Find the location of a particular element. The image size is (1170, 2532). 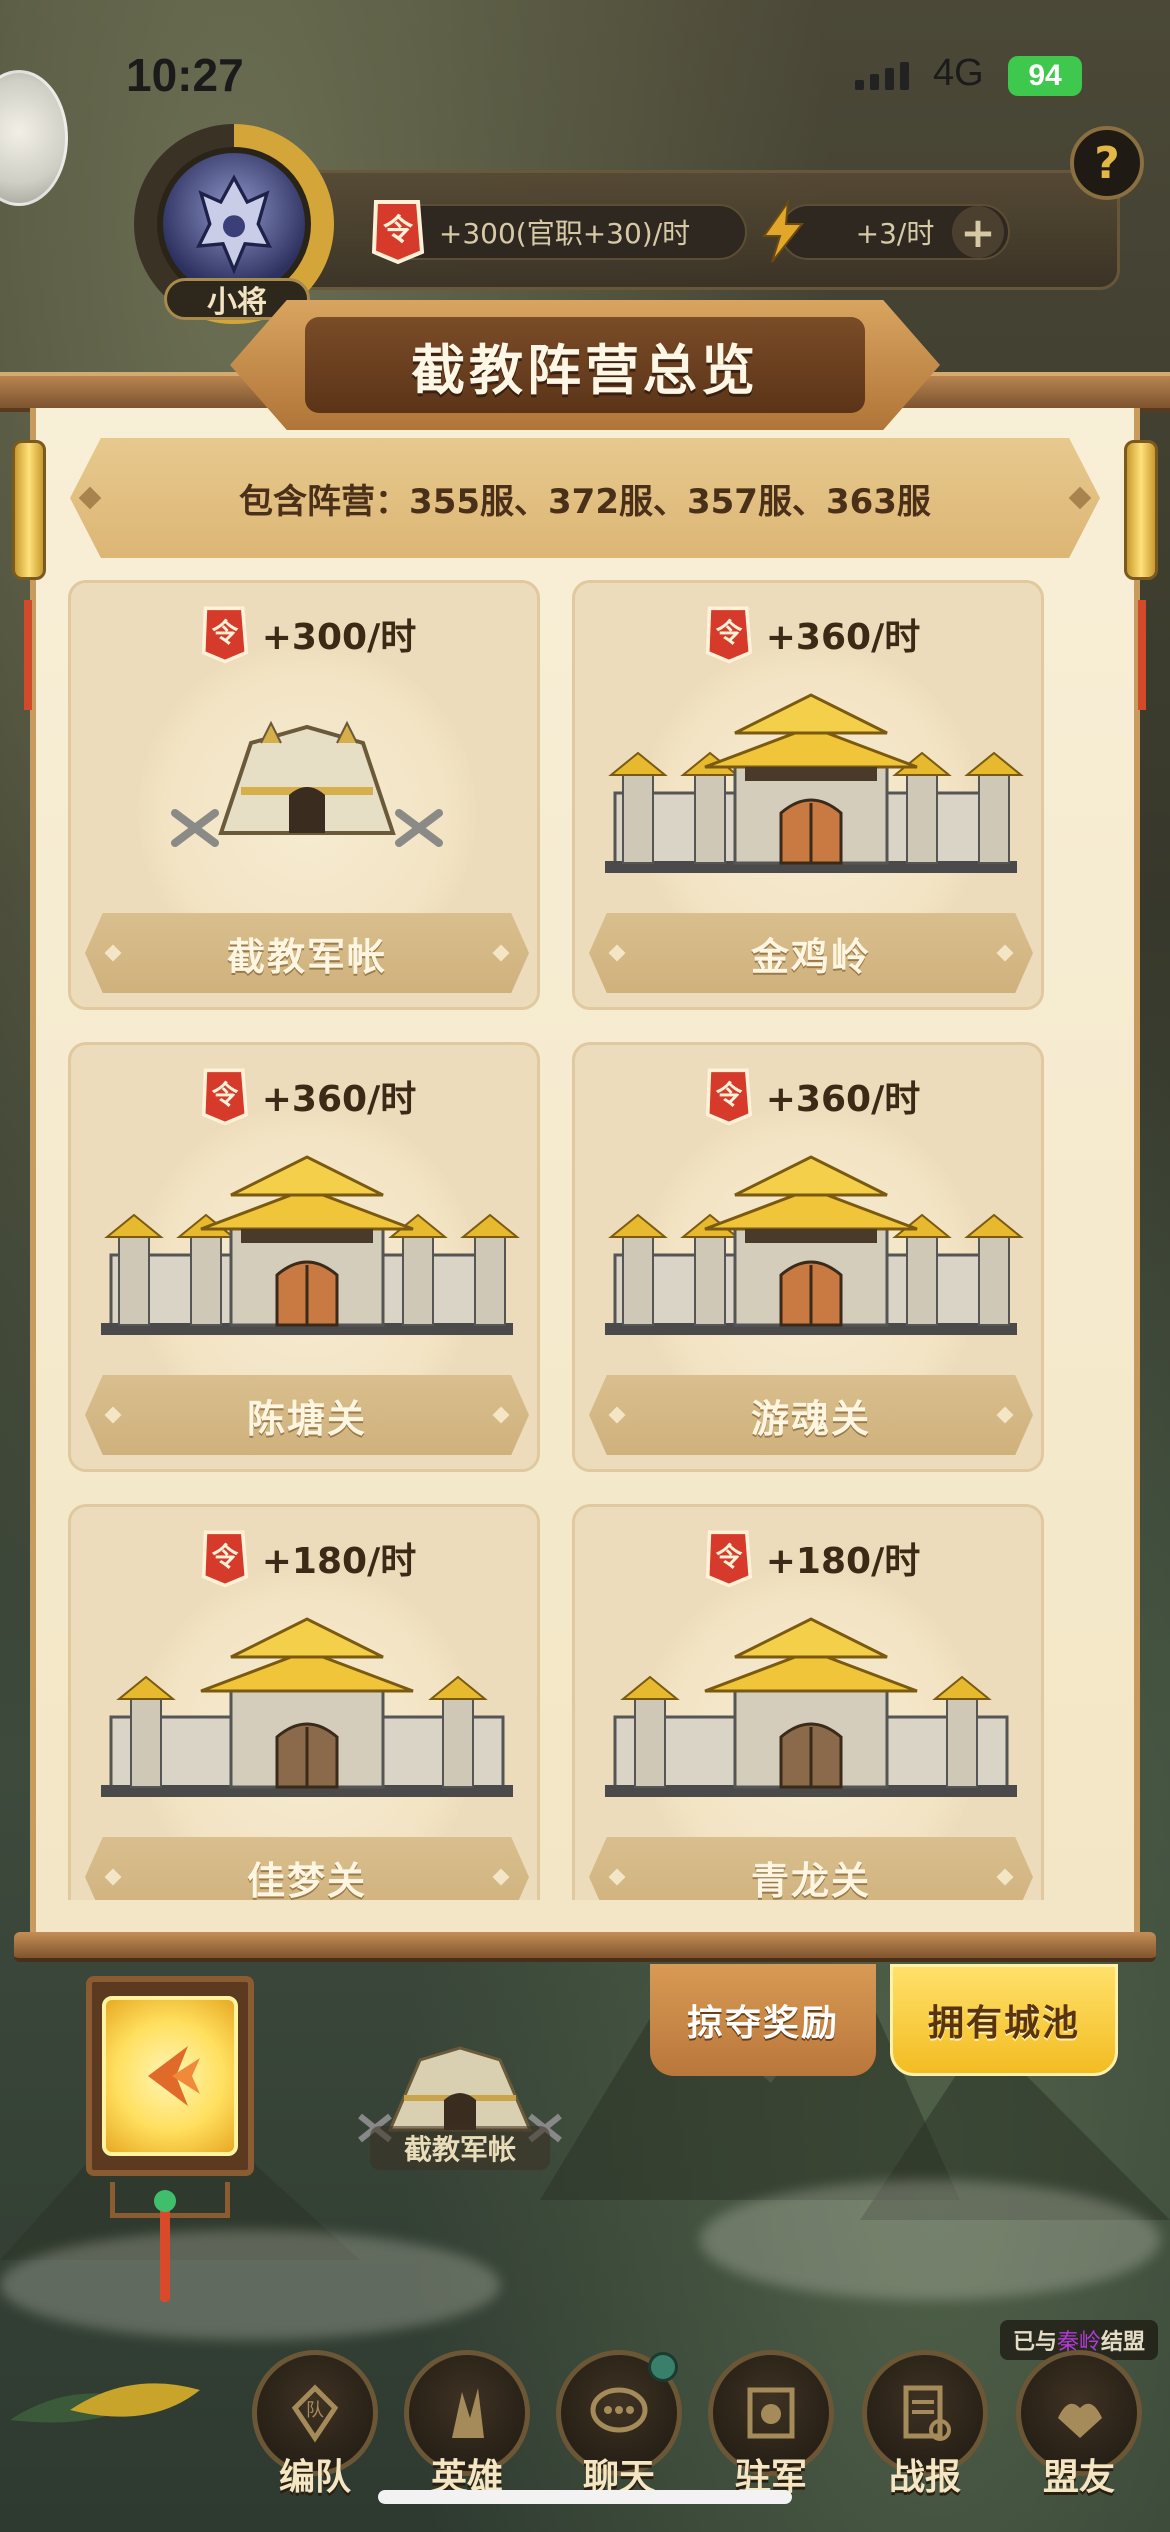

city-name: 佳梦关 is located at coordinates (306, 1879).